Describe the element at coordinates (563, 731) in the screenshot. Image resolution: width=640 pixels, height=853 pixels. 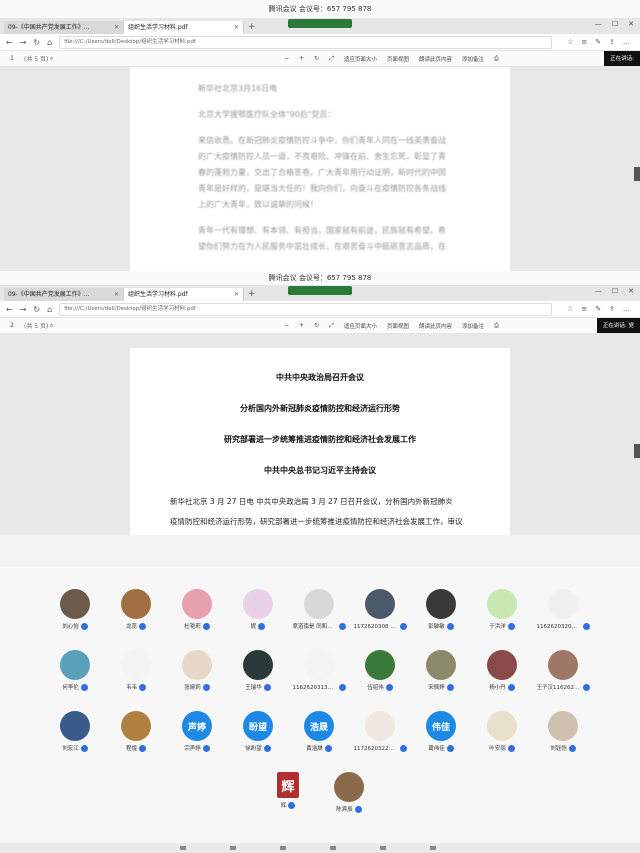
I see `participant-tile: 刘钰恺` at that location.